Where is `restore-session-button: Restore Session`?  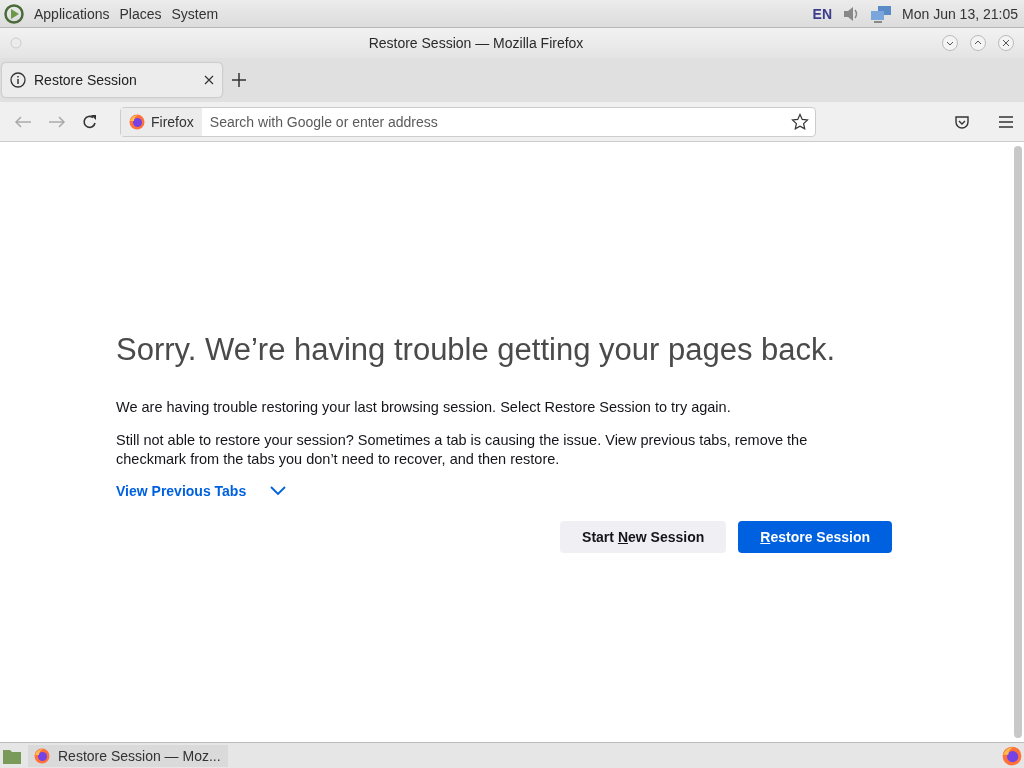 restore-session-button: Restore Session is located at coordinates (815, 537).